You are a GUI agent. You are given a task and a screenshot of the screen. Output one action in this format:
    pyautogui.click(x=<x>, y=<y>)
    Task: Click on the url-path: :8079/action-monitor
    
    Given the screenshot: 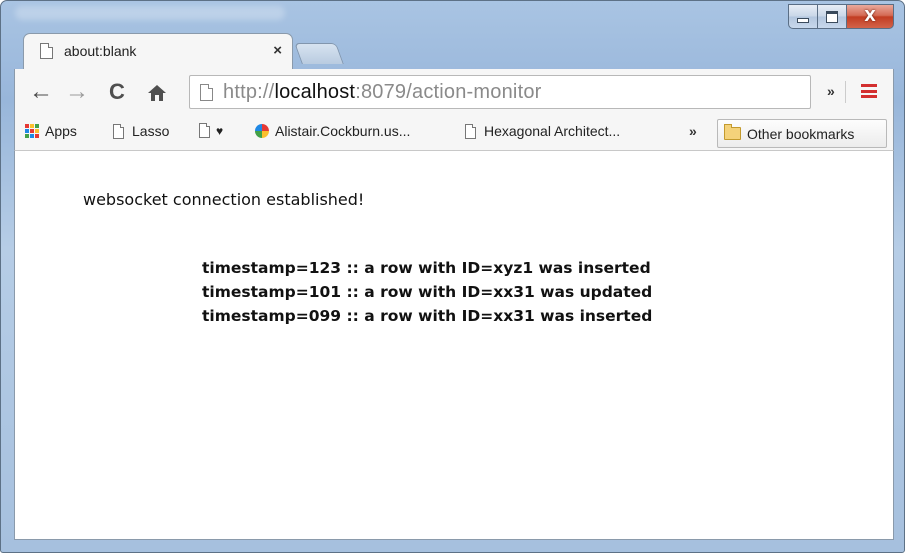 What is the action you would take?
    pyautogui.click(x=448, y=91)
    